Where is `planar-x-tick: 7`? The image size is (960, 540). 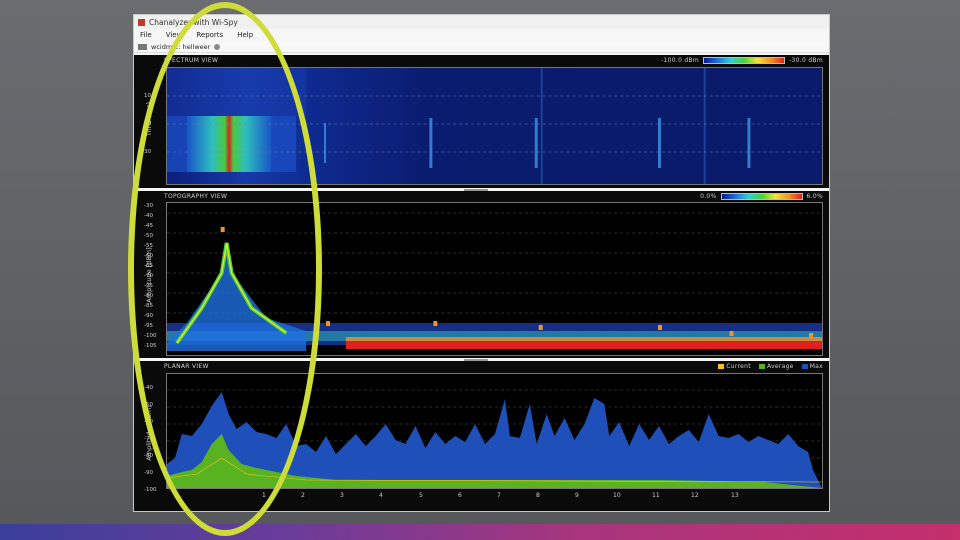
planar-x-tick: 7 is located at coordinates (499, 495).